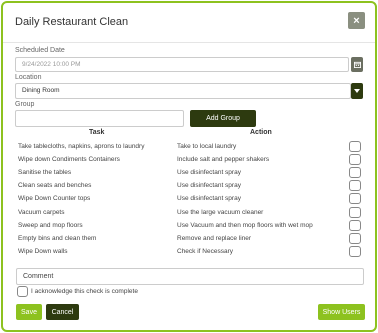 Image resolution: width=378 pixels, height=333 pixels. What do you see at coordinates (223, 118) in the screenshot?
I see `add-group-button: Add Group` at bounding box center [223, 118].